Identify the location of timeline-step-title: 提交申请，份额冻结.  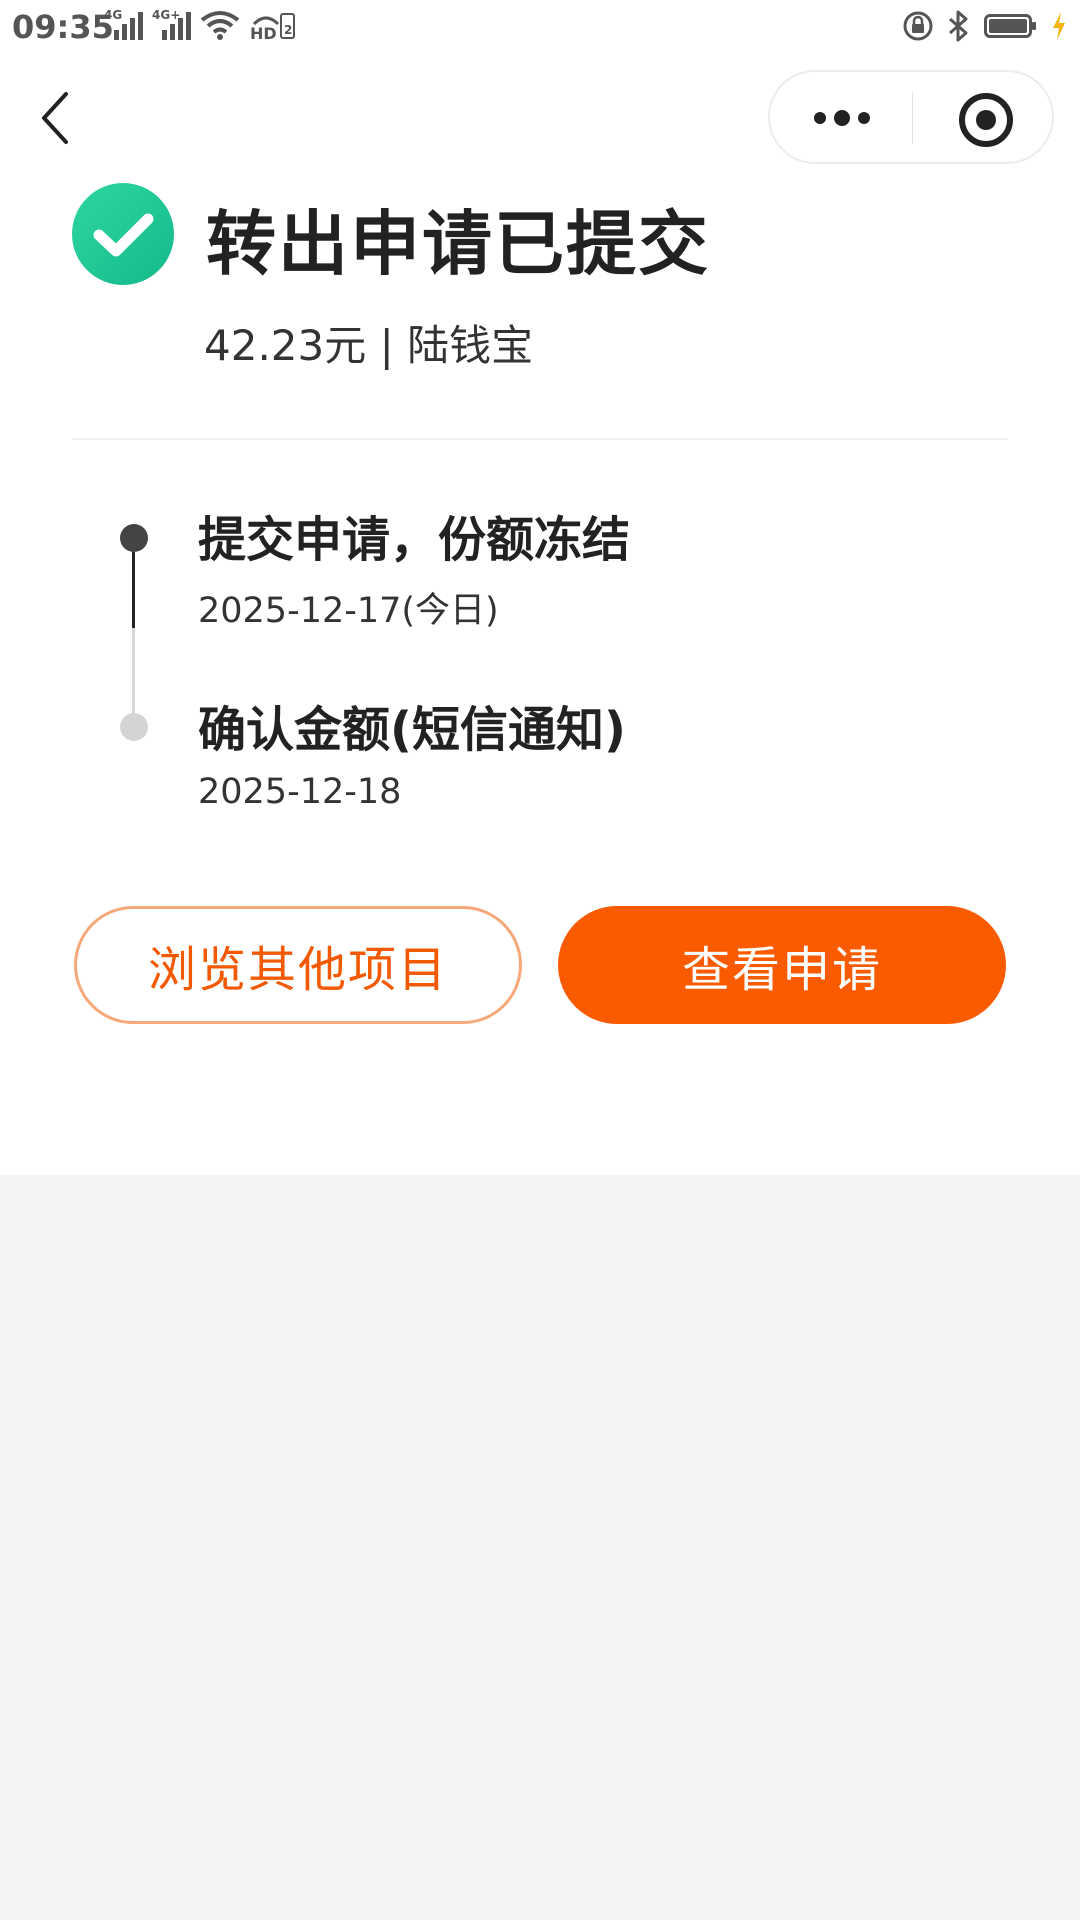
(414, 540).